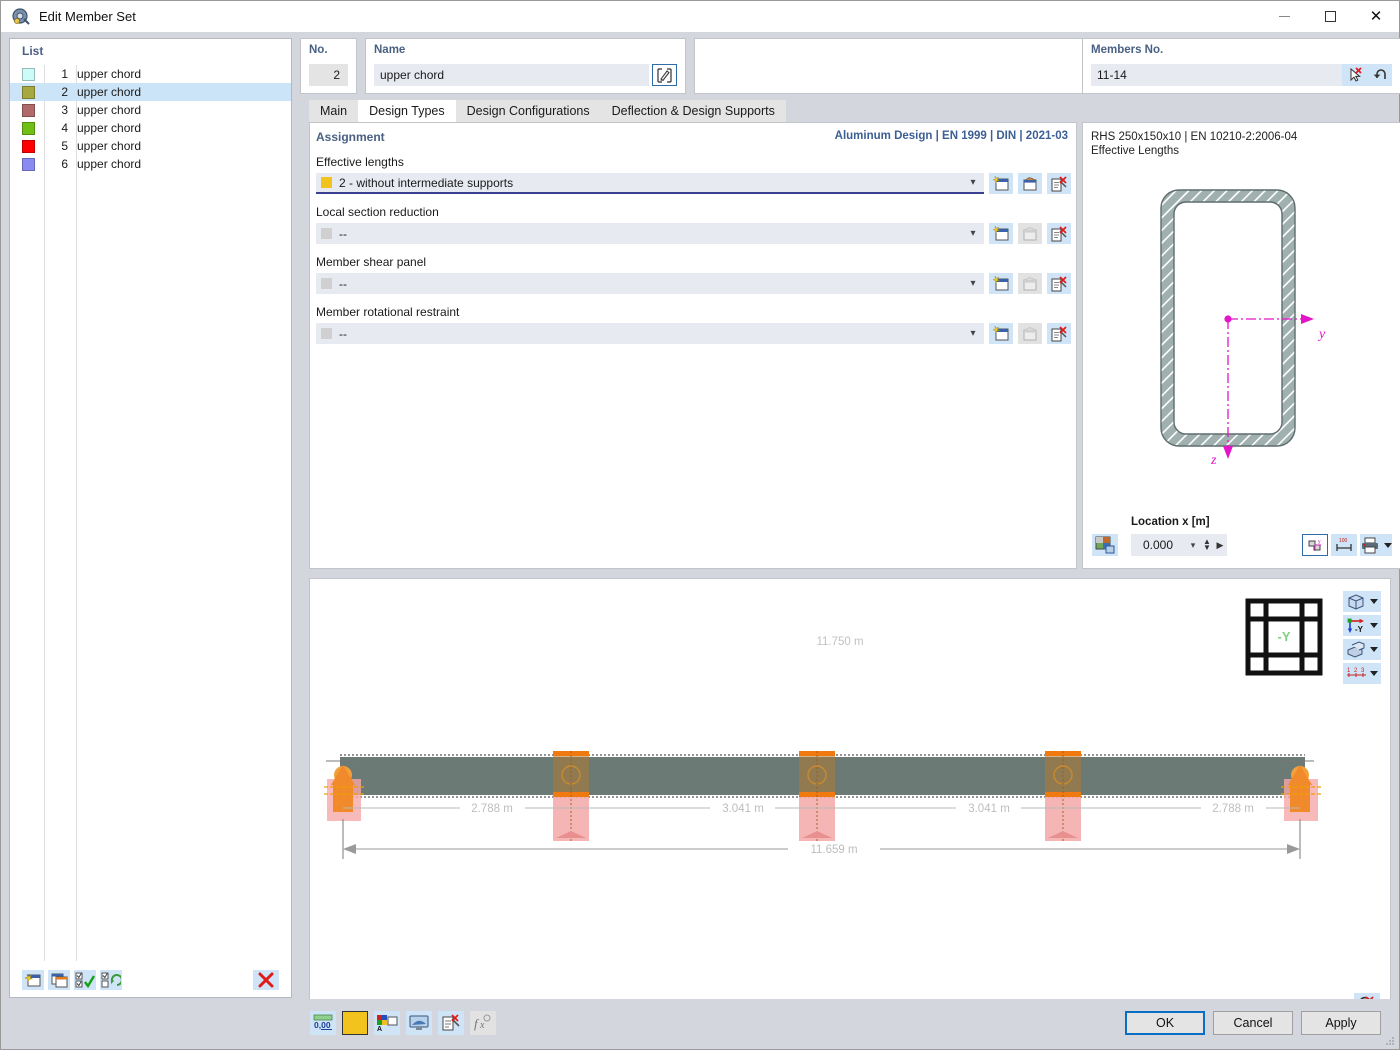  I want to click on edit-effective-lengths-button, so click(1030, 183).